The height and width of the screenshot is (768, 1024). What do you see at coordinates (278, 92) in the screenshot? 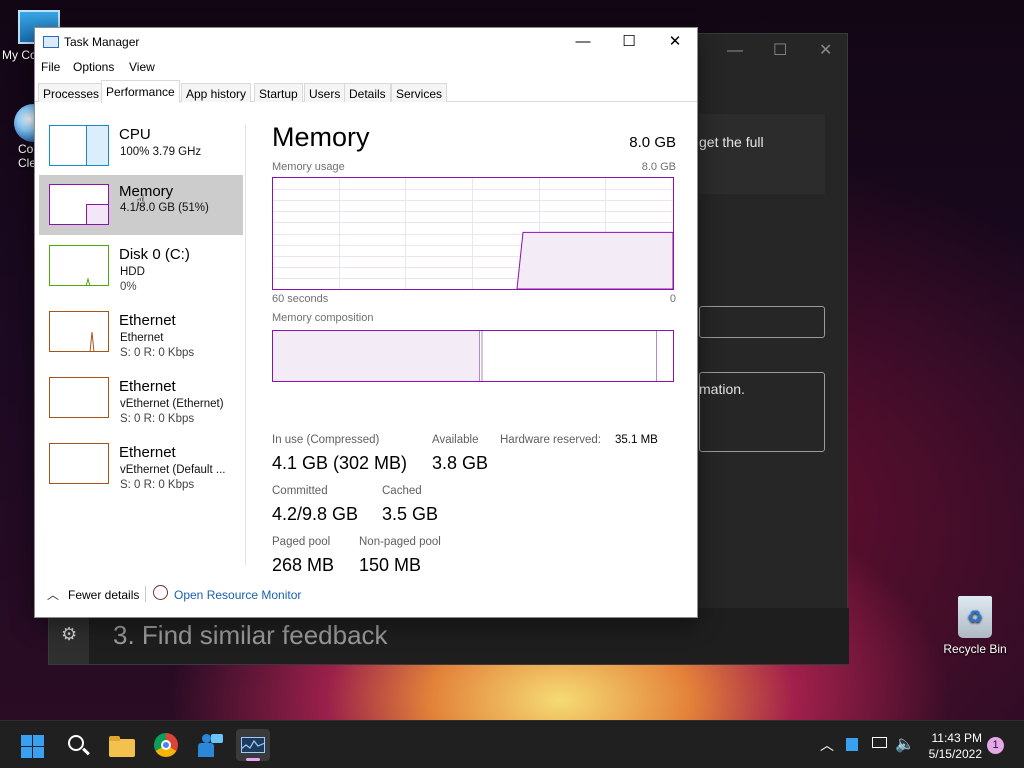
I see `tab-startup: Startup` at bounding box center [278, 92].